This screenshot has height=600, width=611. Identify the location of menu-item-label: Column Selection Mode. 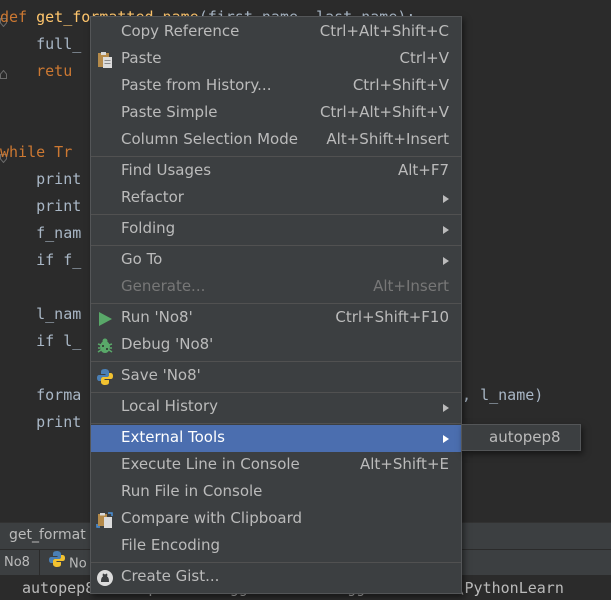
(209, 139).